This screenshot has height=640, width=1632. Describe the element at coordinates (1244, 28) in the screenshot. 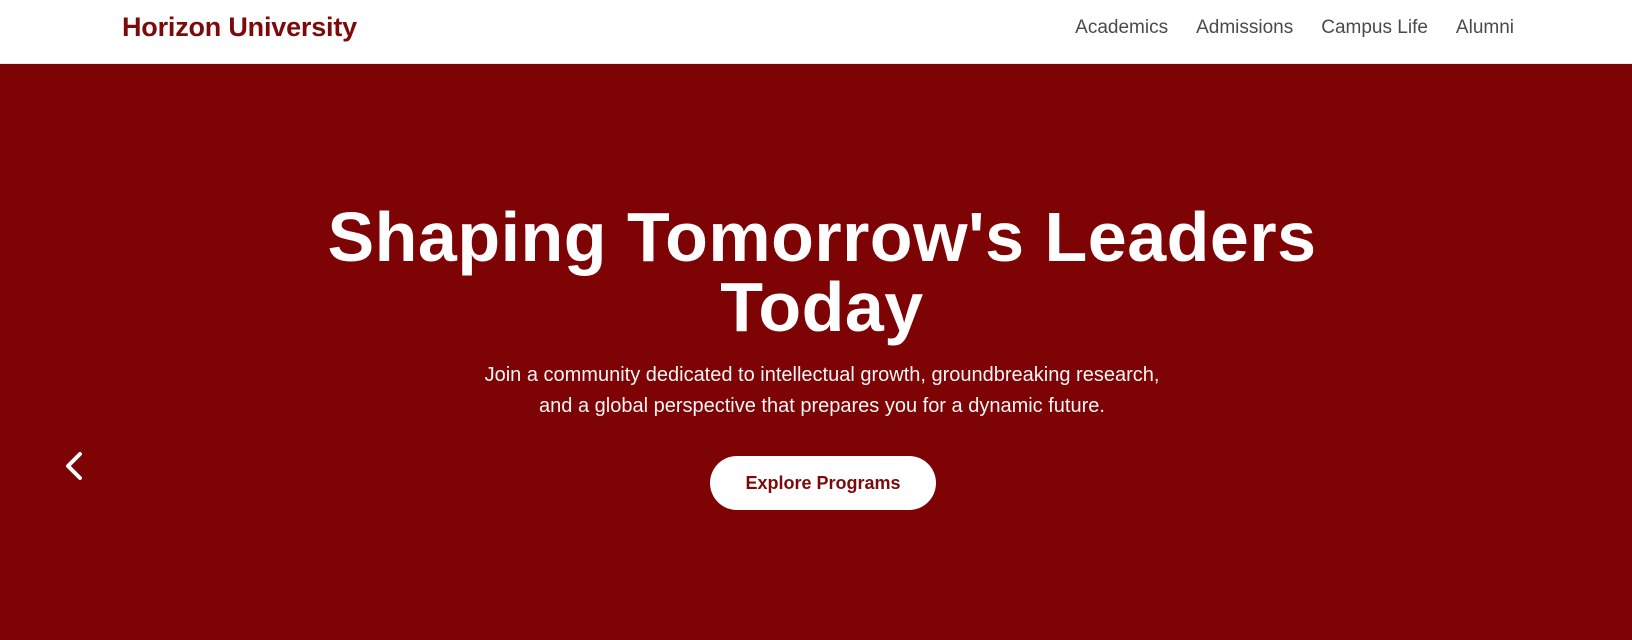

I see `nav-link-admissions: Admissions` at that location.